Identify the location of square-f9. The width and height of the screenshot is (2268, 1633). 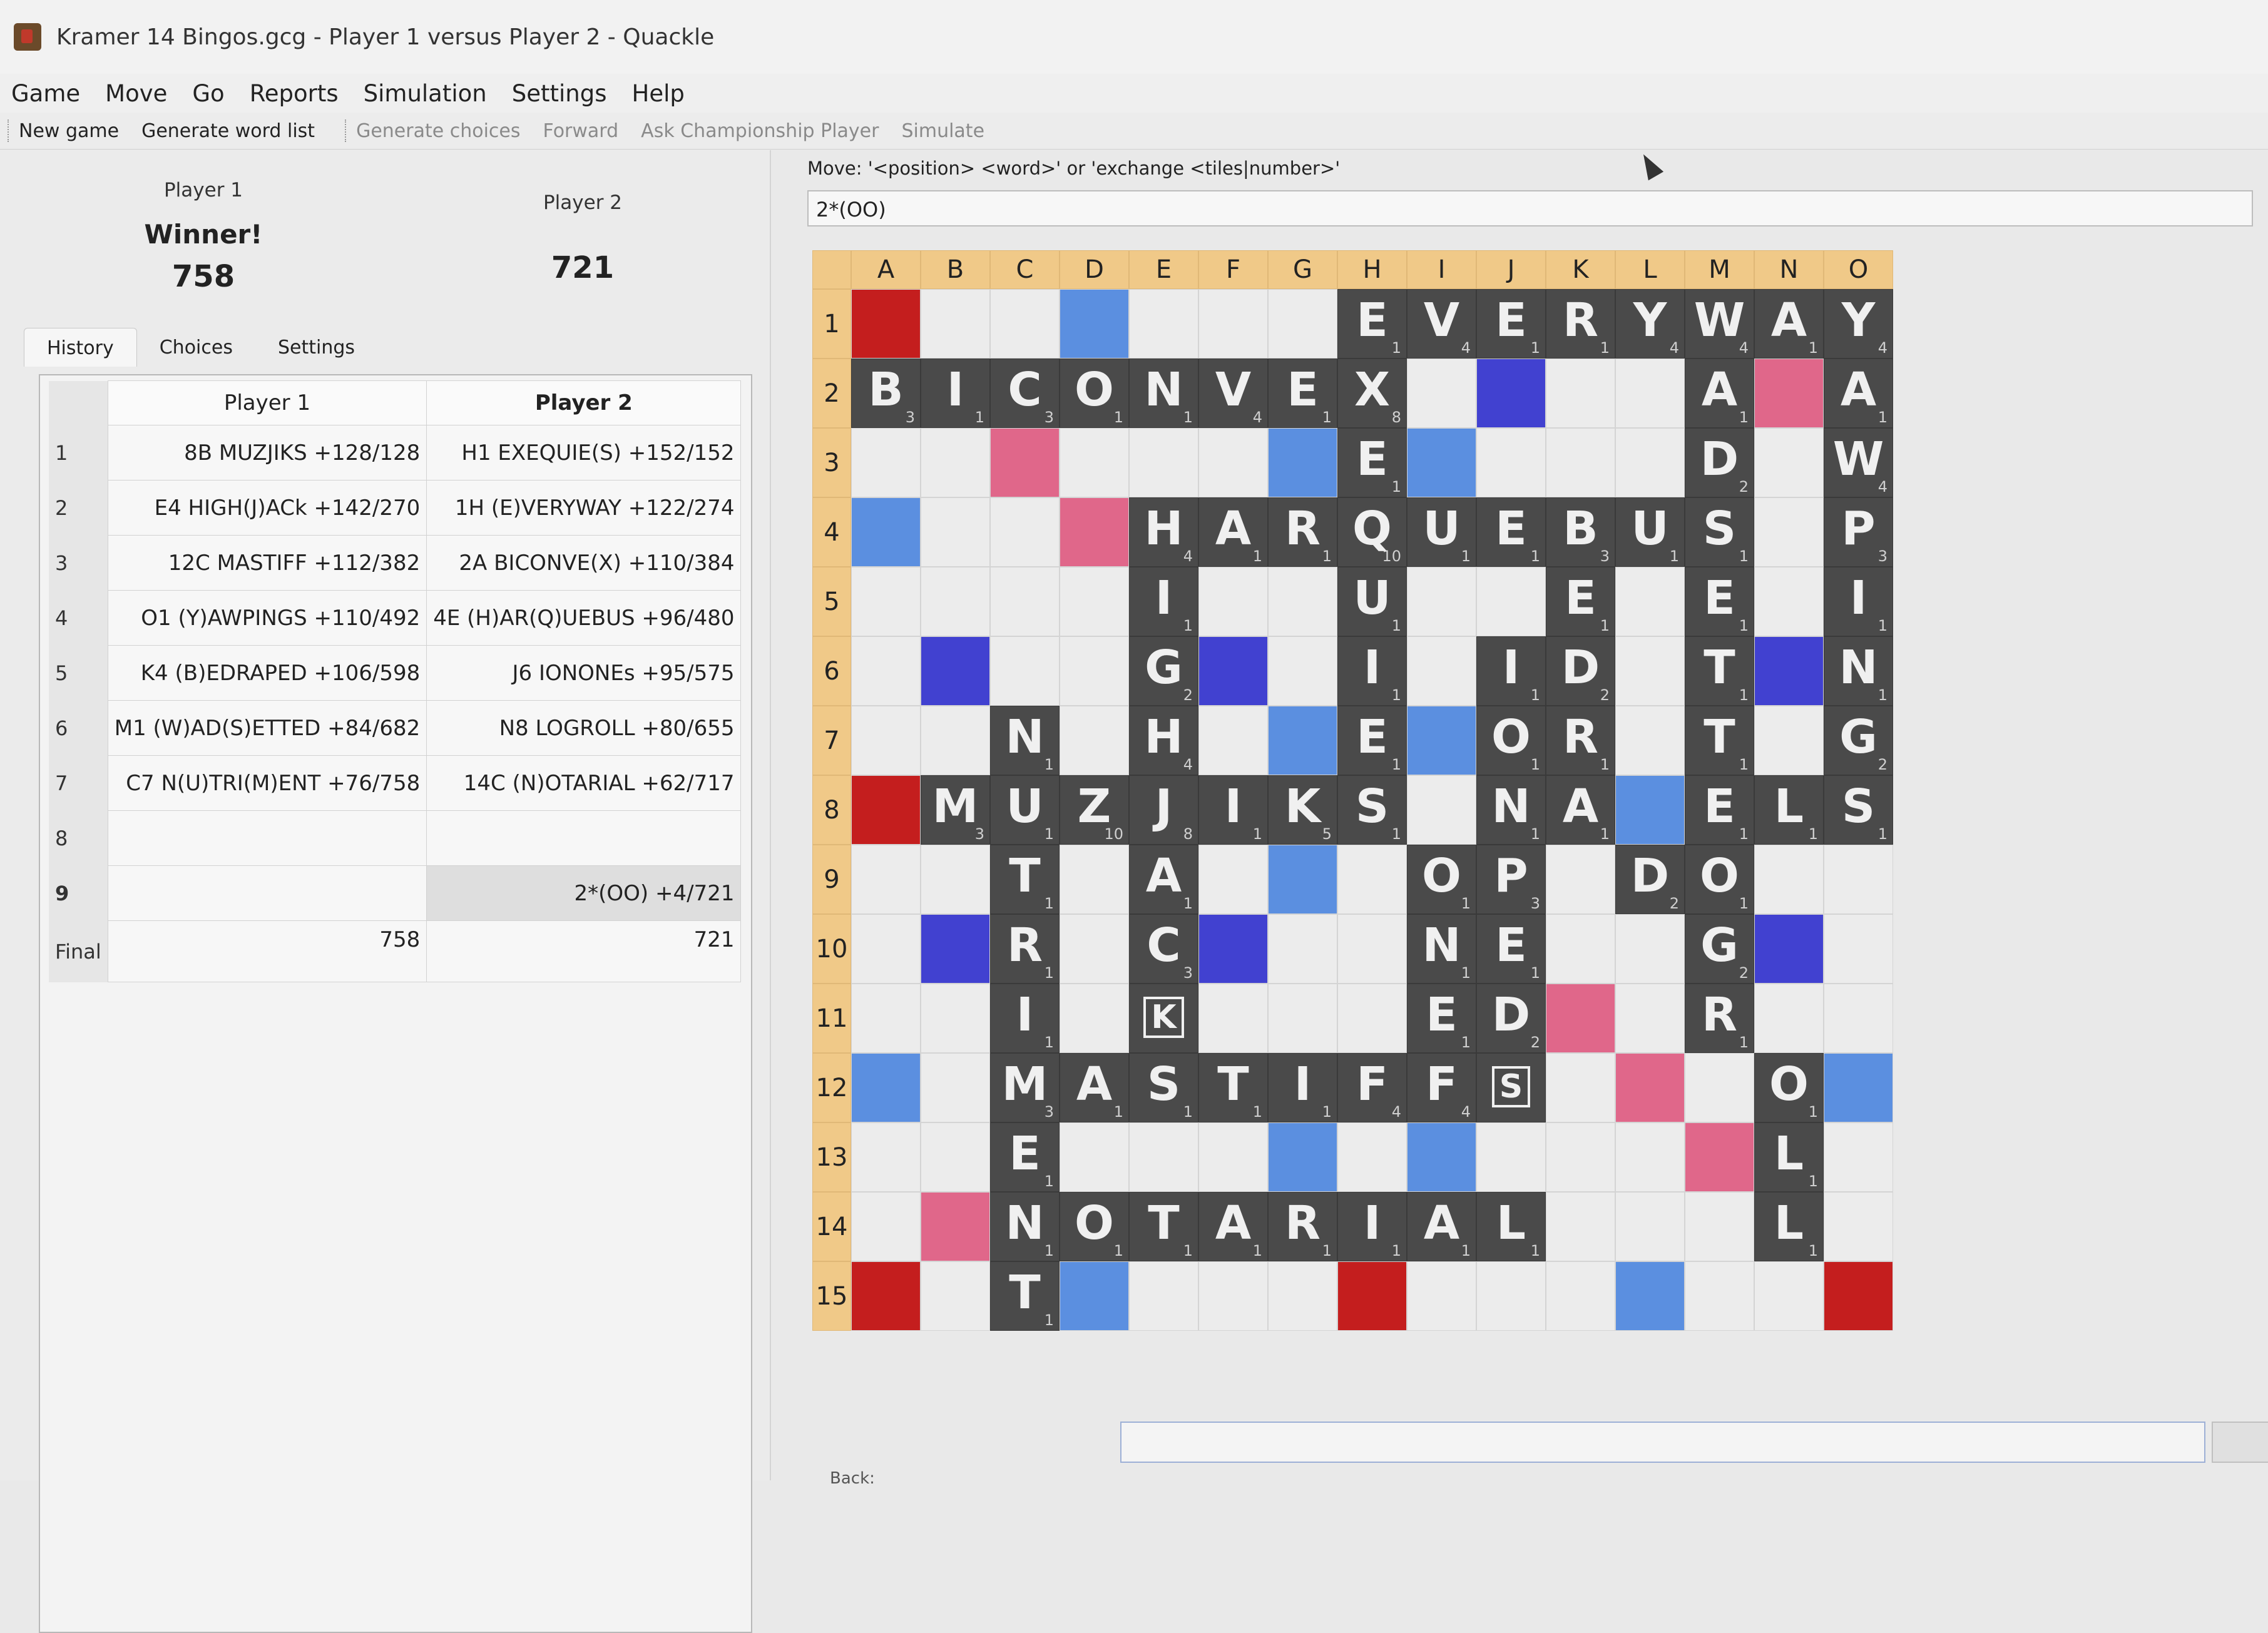
(1233, 879).